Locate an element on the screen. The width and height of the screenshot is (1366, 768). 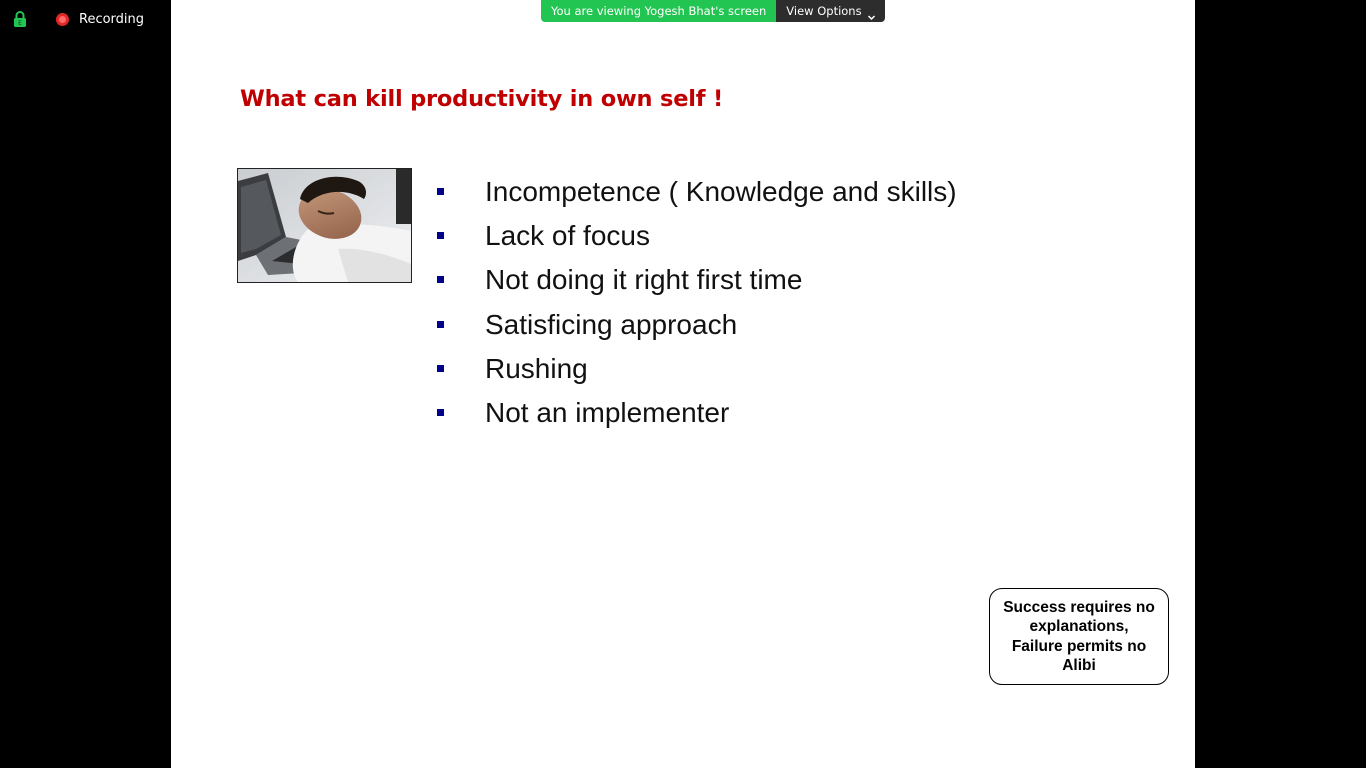
bullet-item: Not an implementer is located at coordinates (696, 413).